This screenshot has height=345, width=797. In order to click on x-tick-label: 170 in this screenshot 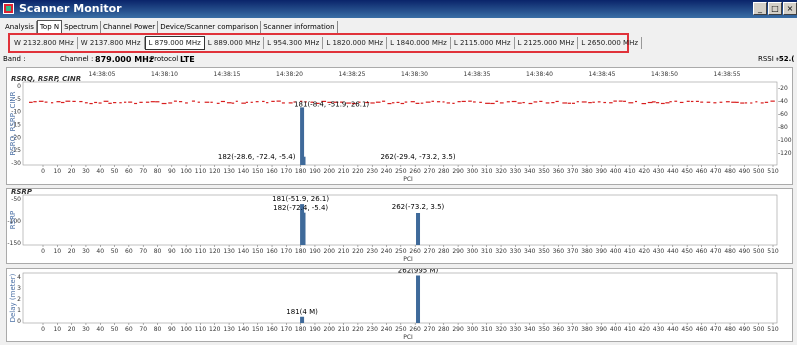, I will do `click(287, 251)`.